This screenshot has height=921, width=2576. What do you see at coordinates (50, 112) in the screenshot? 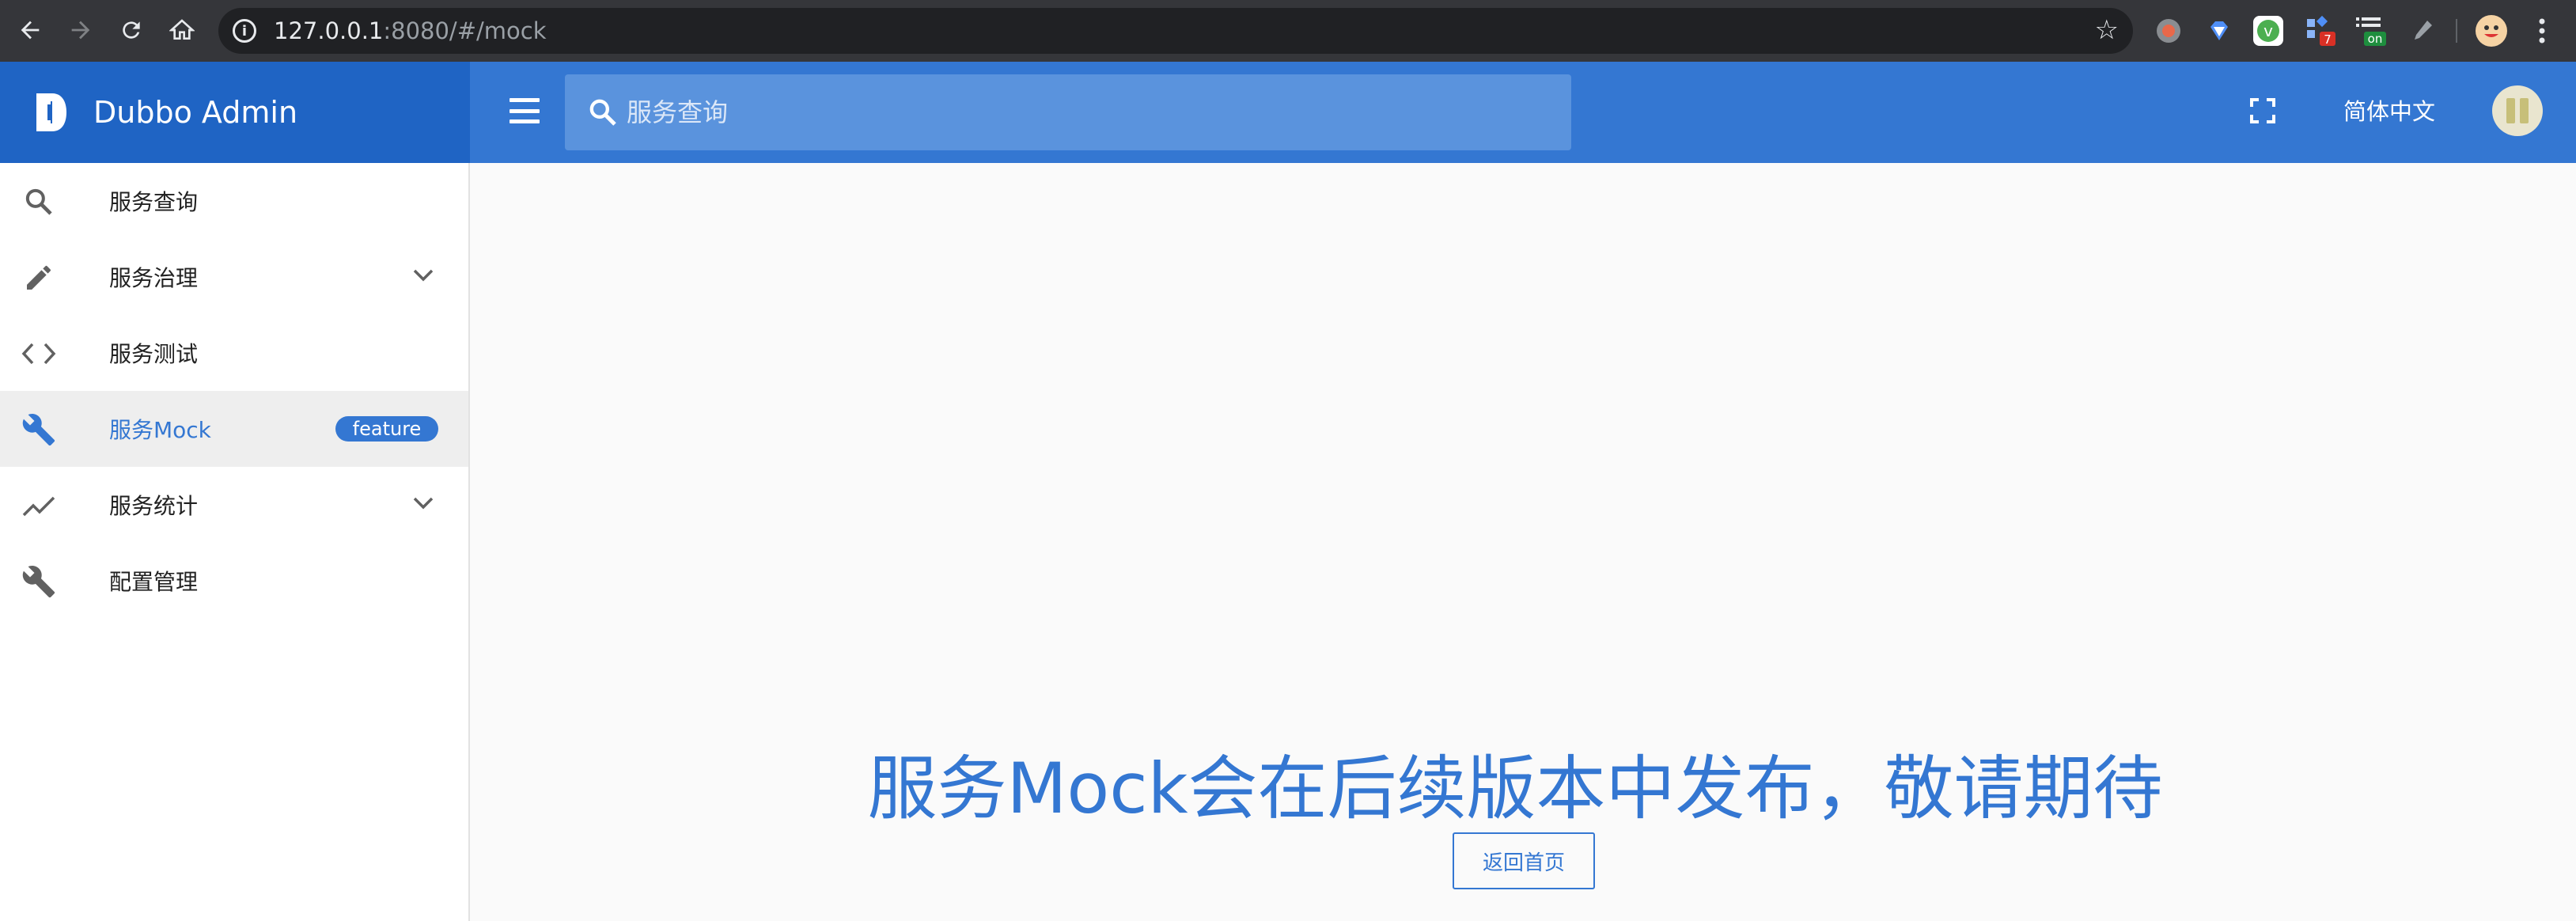
I see `dubbo-logo-icon` at bounding box center [50, 112].